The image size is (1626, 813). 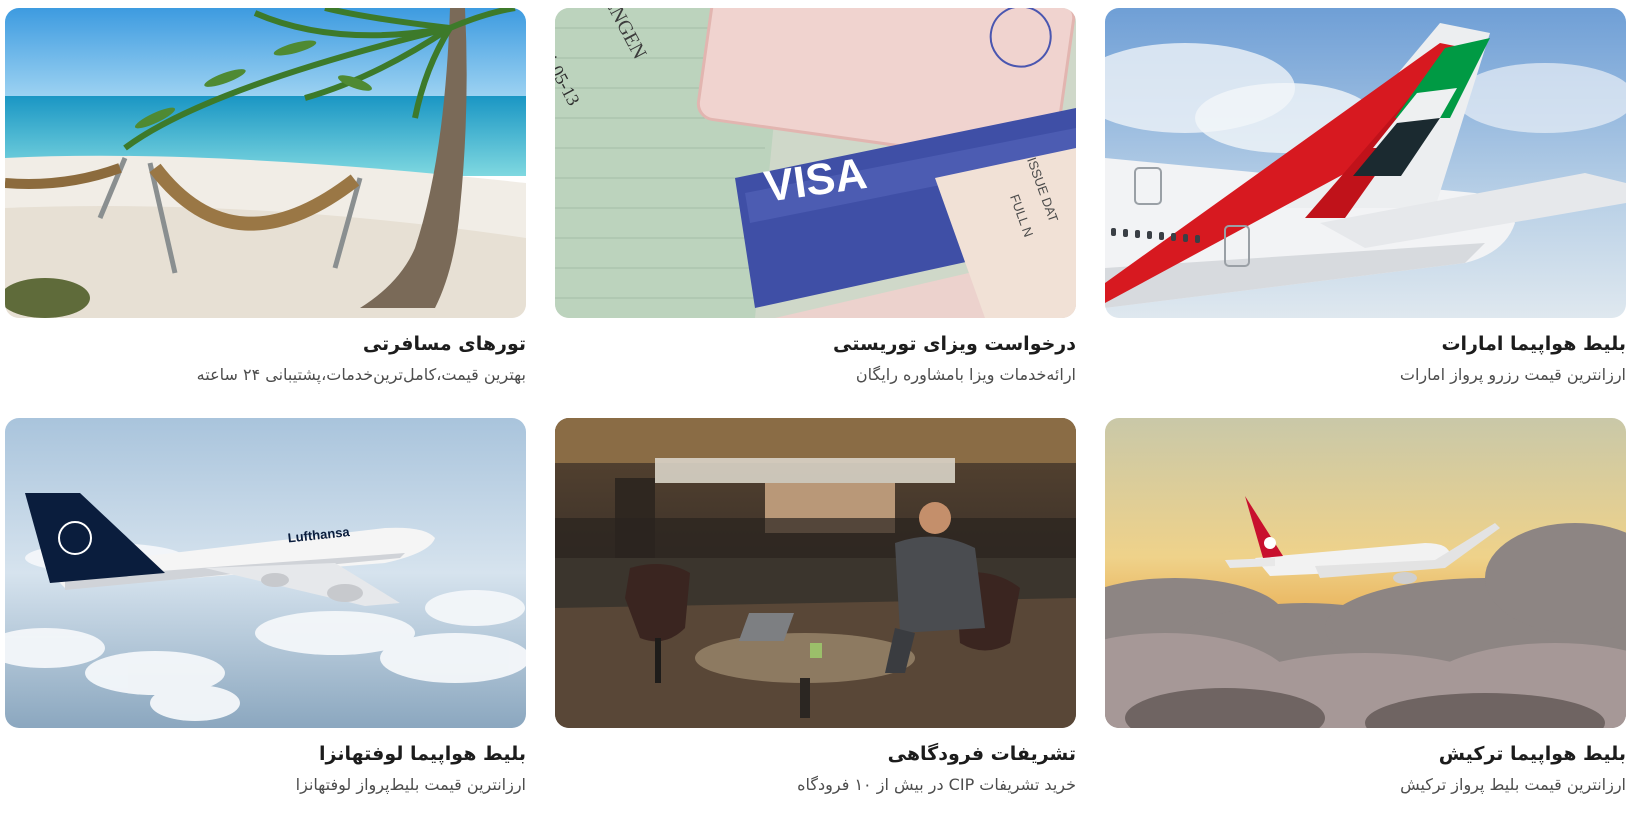 What do you see at coordinates (1365, 573) in the screenshot?
I see `turkish-plane-clouds-image` at bounding box center [1365, 573].